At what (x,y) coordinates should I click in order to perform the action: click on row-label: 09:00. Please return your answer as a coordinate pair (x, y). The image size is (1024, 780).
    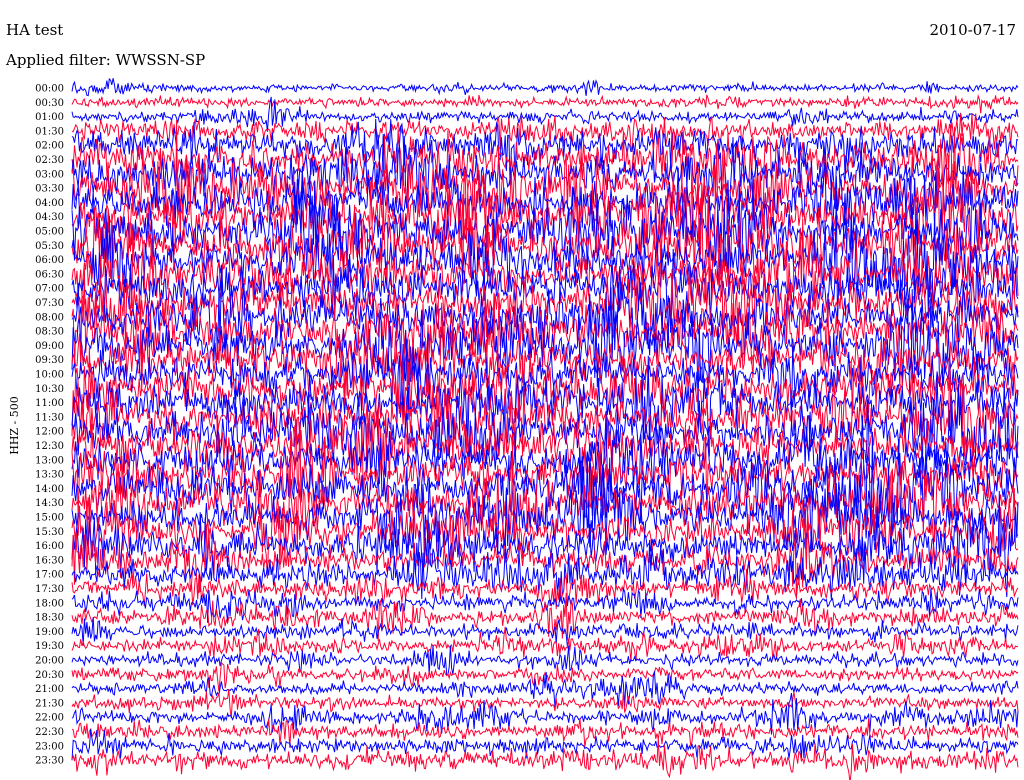
    Looking at the image, I should click on (49, 346).